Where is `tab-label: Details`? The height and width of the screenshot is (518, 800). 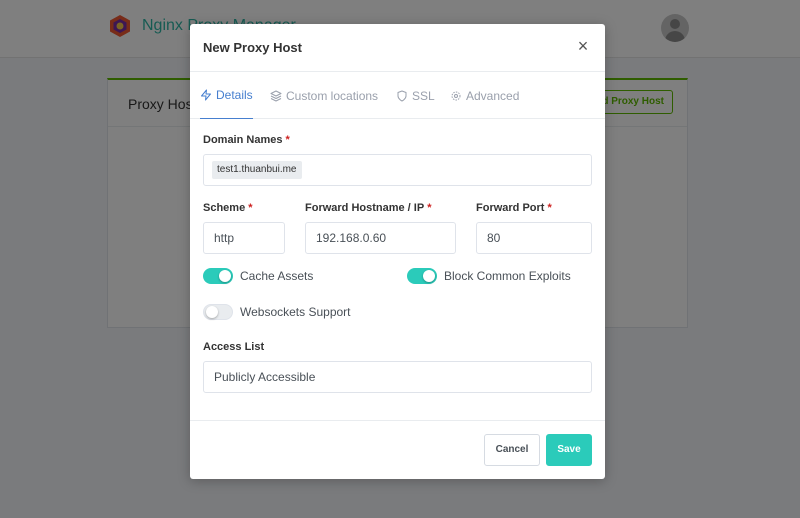 tab-label: Details is located at coordinates (234, 95).